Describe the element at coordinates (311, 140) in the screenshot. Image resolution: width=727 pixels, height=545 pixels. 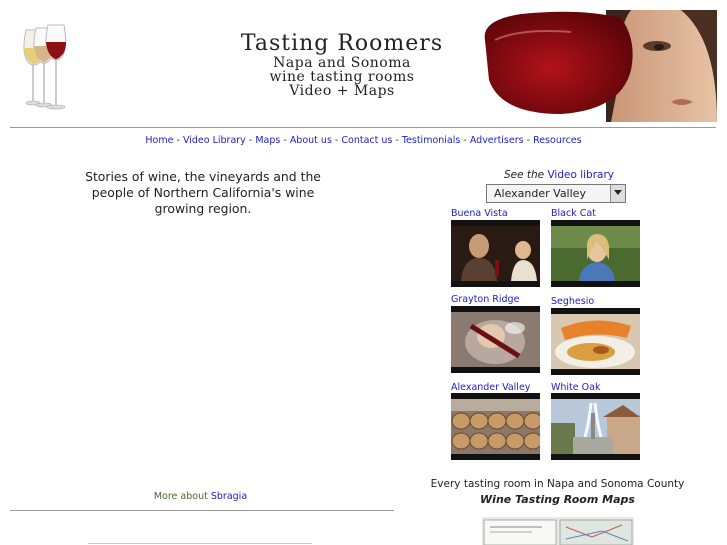
I see `nav-about-us: About us` at that location.